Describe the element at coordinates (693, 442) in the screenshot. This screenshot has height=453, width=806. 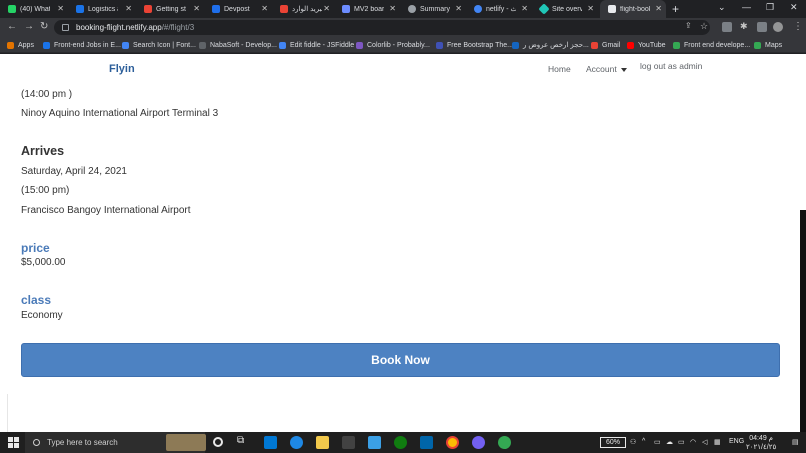
I see `wifi-icon: ◠` at that location.